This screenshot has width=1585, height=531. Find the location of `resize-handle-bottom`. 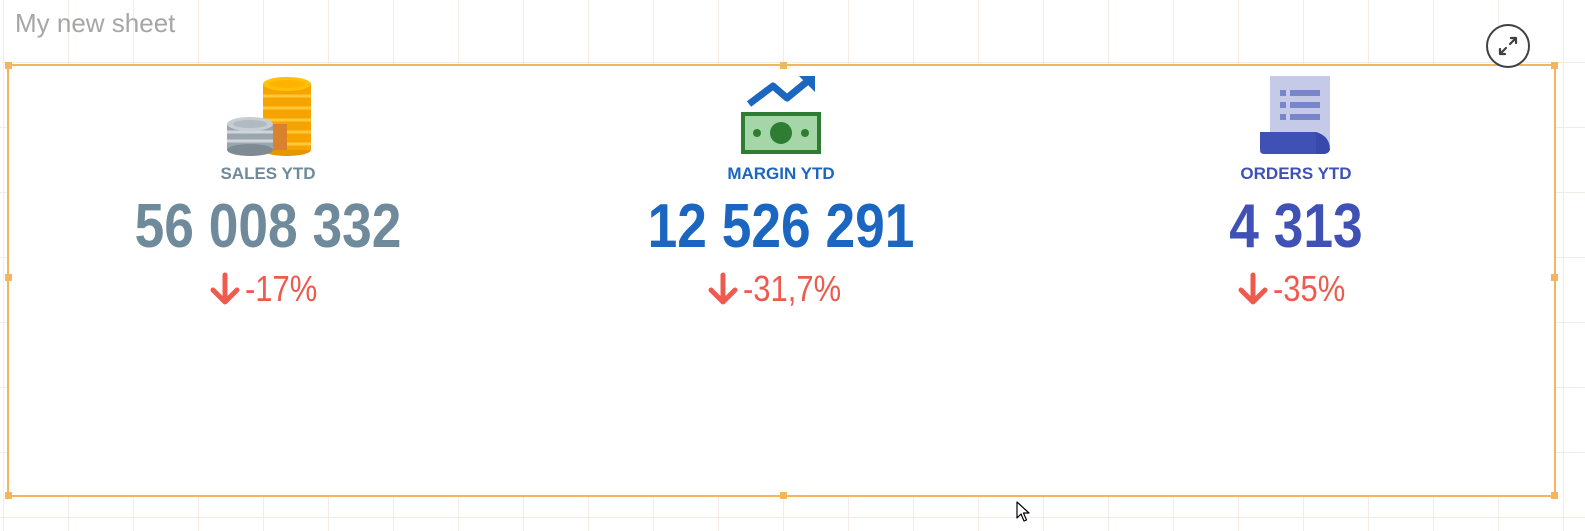

resize-handle-bottom is located at coordinates (783, 495).